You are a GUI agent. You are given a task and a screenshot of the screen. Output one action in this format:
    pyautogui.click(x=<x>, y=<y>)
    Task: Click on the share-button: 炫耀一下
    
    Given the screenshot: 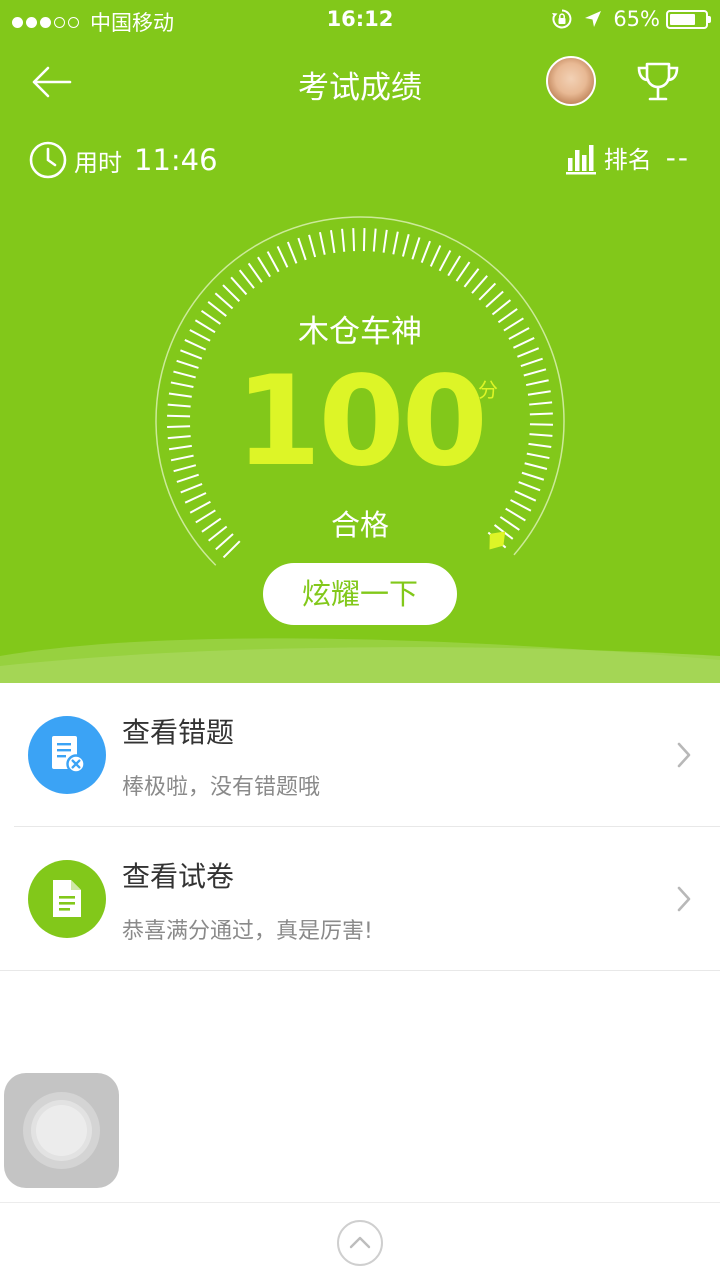 What is the action you would take?
    pyautogui.click(x=360, y=594)
    